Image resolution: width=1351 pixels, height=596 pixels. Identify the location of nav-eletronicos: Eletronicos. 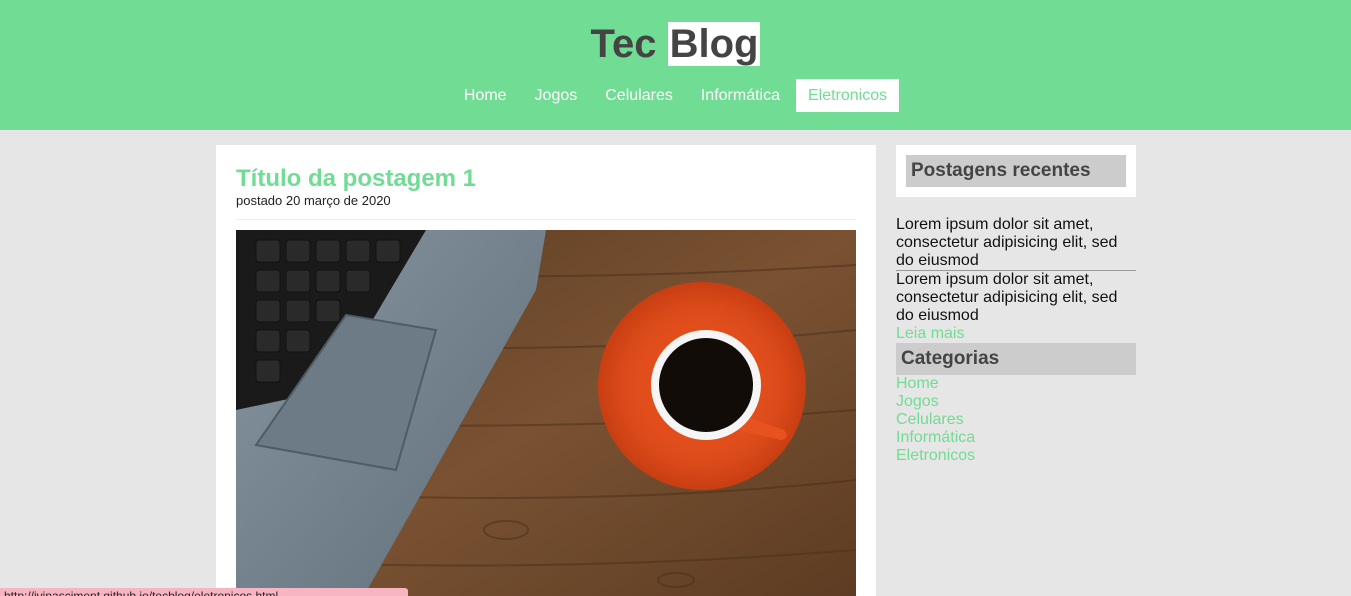
(847, 95).